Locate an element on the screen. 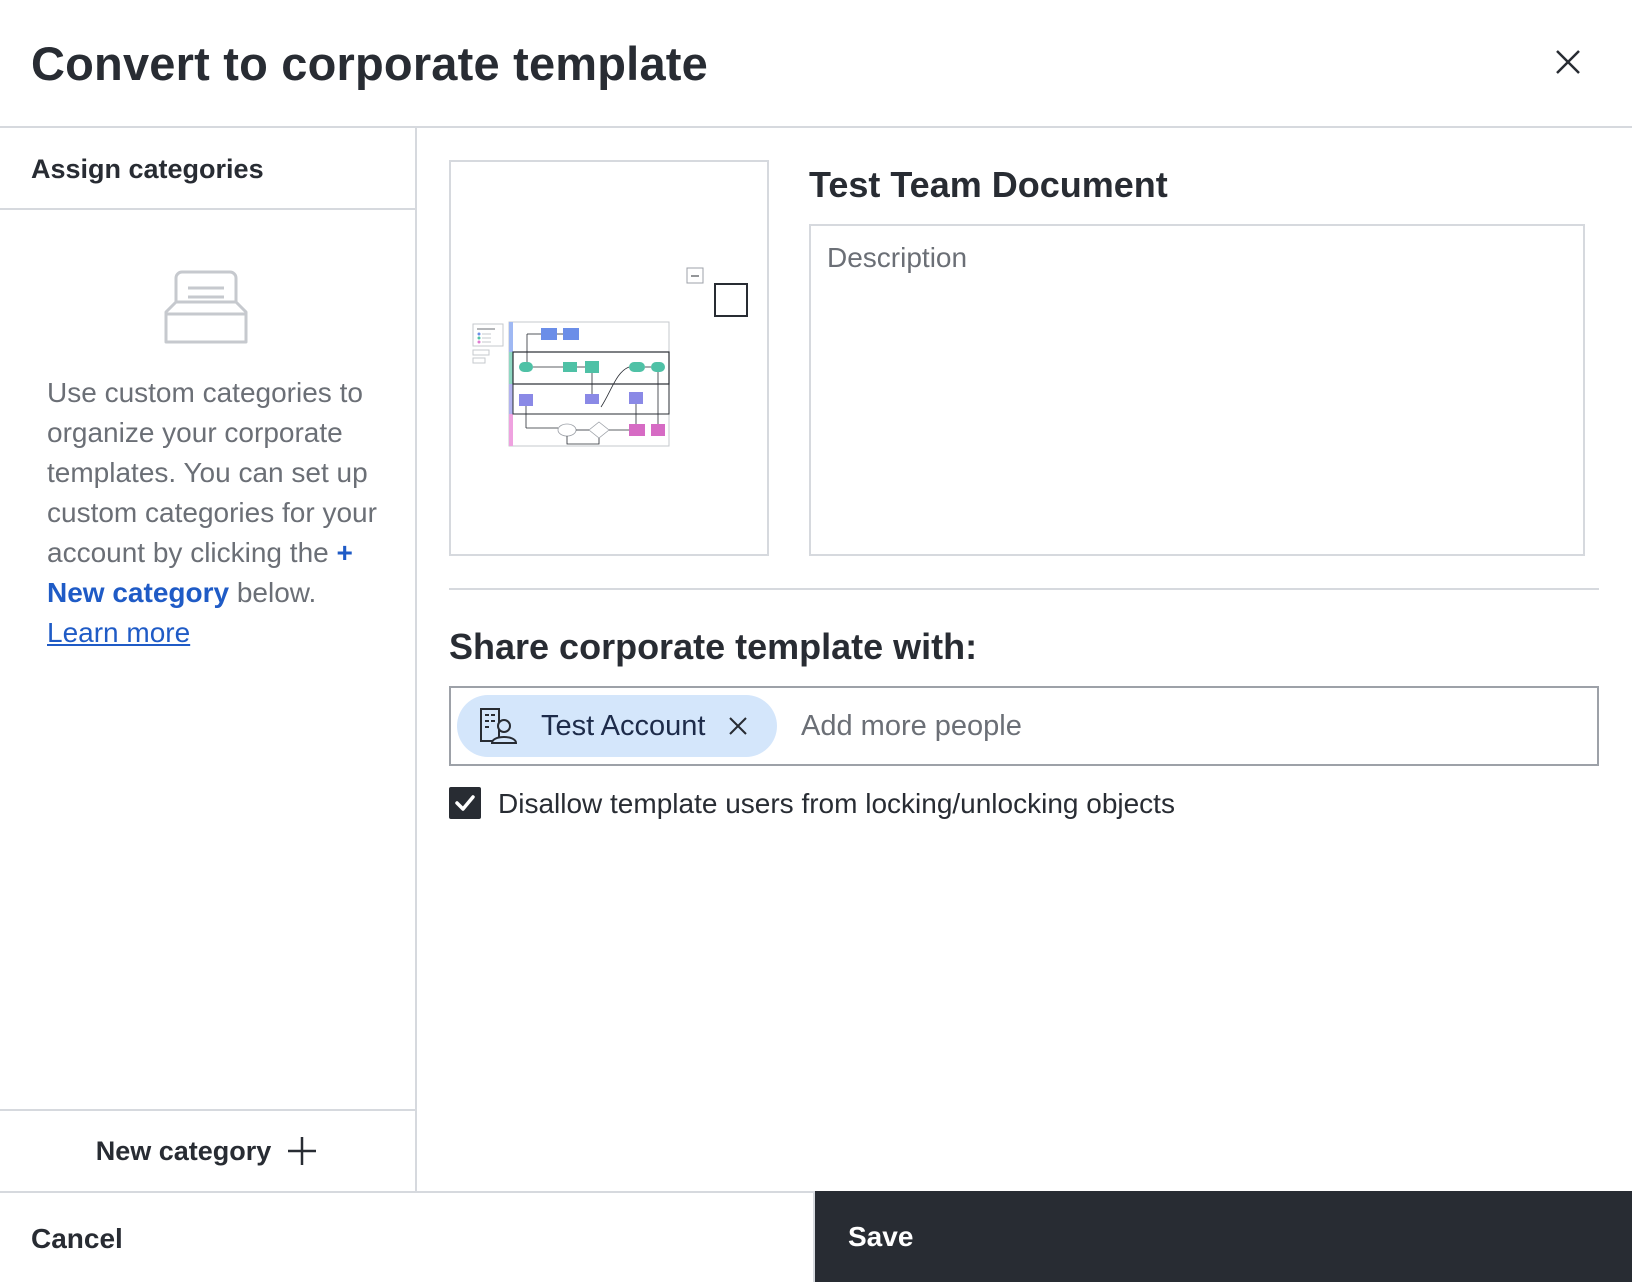 The width and height of the screenshot is (1632, 1282). cancel-button: Cancel is located at coordinates (407, 1236).